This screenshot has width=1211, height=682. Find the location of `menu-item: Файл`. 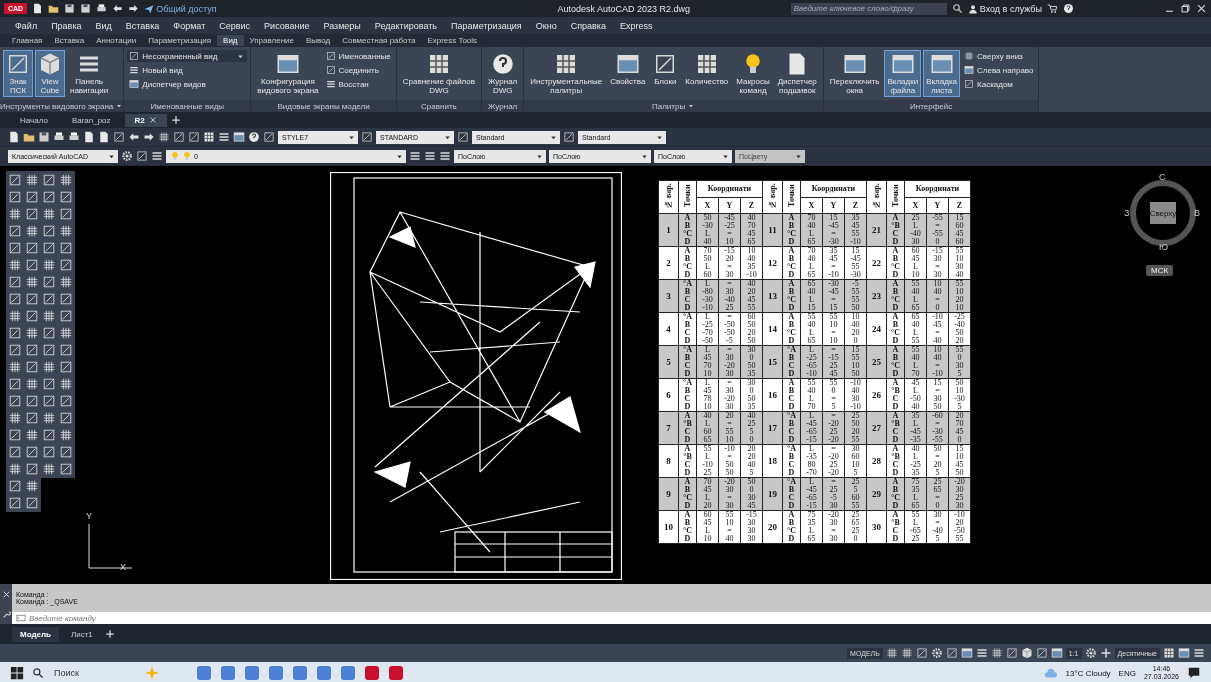

menu-item: Файл is located at coordinates (26, 25).